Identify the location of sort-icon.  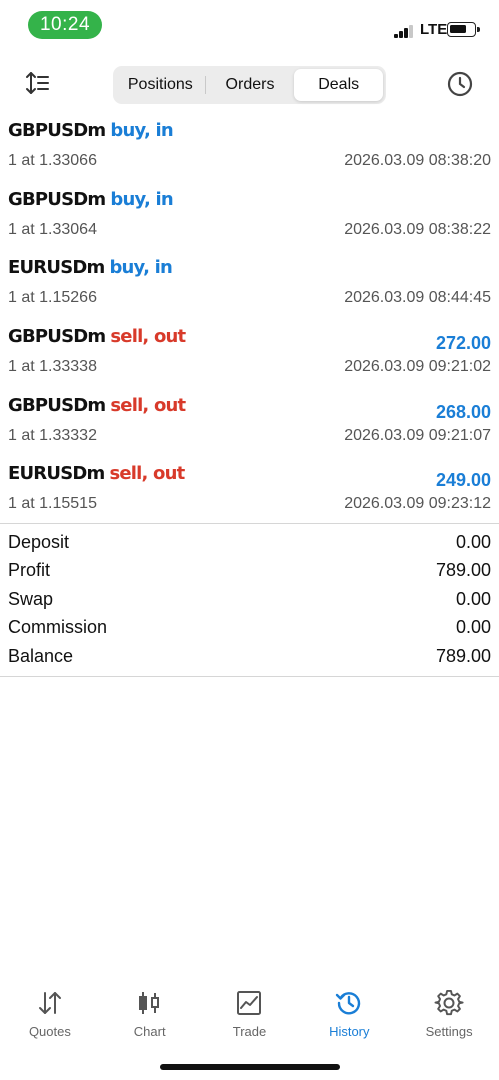
(39, 83).